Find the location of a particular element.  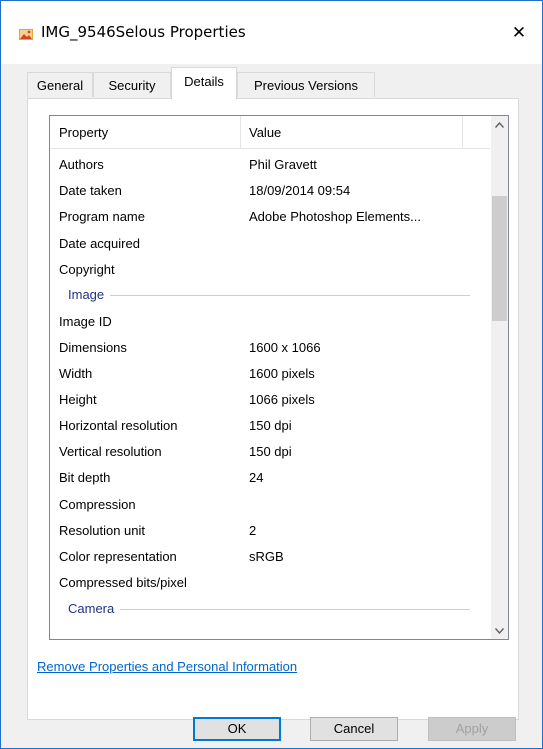

tab-security: Security is located at coordinates (132, 84).